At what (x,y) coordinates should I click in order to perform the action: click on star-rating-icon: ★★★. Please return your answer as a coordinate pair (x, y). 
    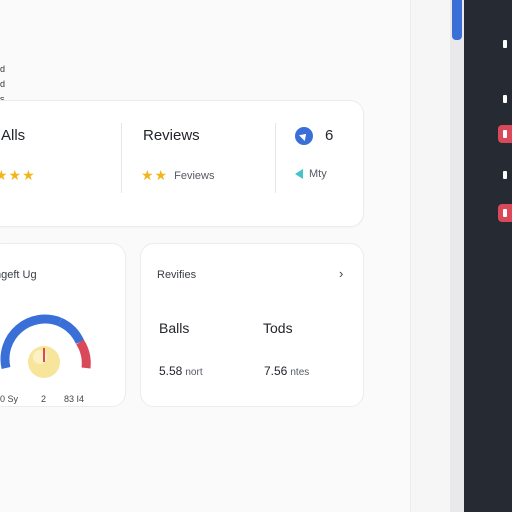
    Looking at the image, I should click on (18, 175).